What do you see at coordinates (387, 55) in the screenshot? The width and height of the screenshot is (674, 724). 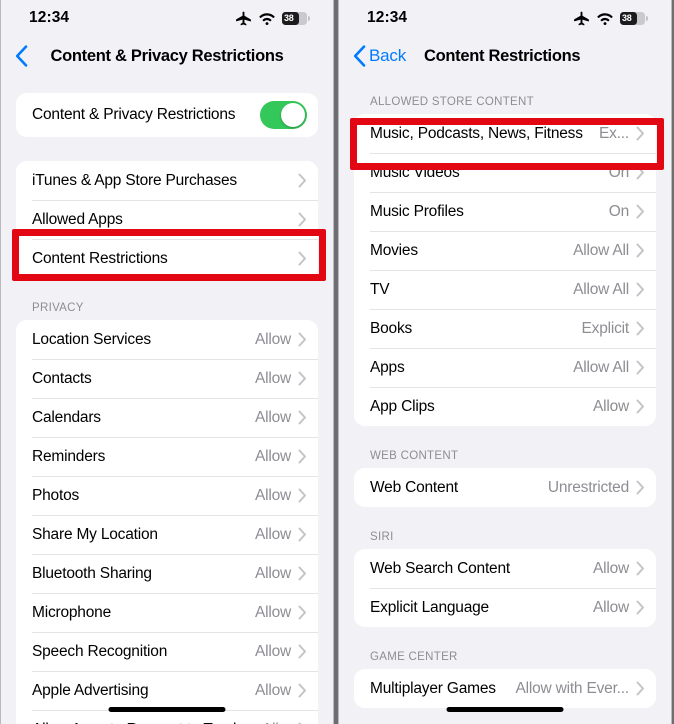 I see `back-button-label: Back` at bounding box center [387, 55].